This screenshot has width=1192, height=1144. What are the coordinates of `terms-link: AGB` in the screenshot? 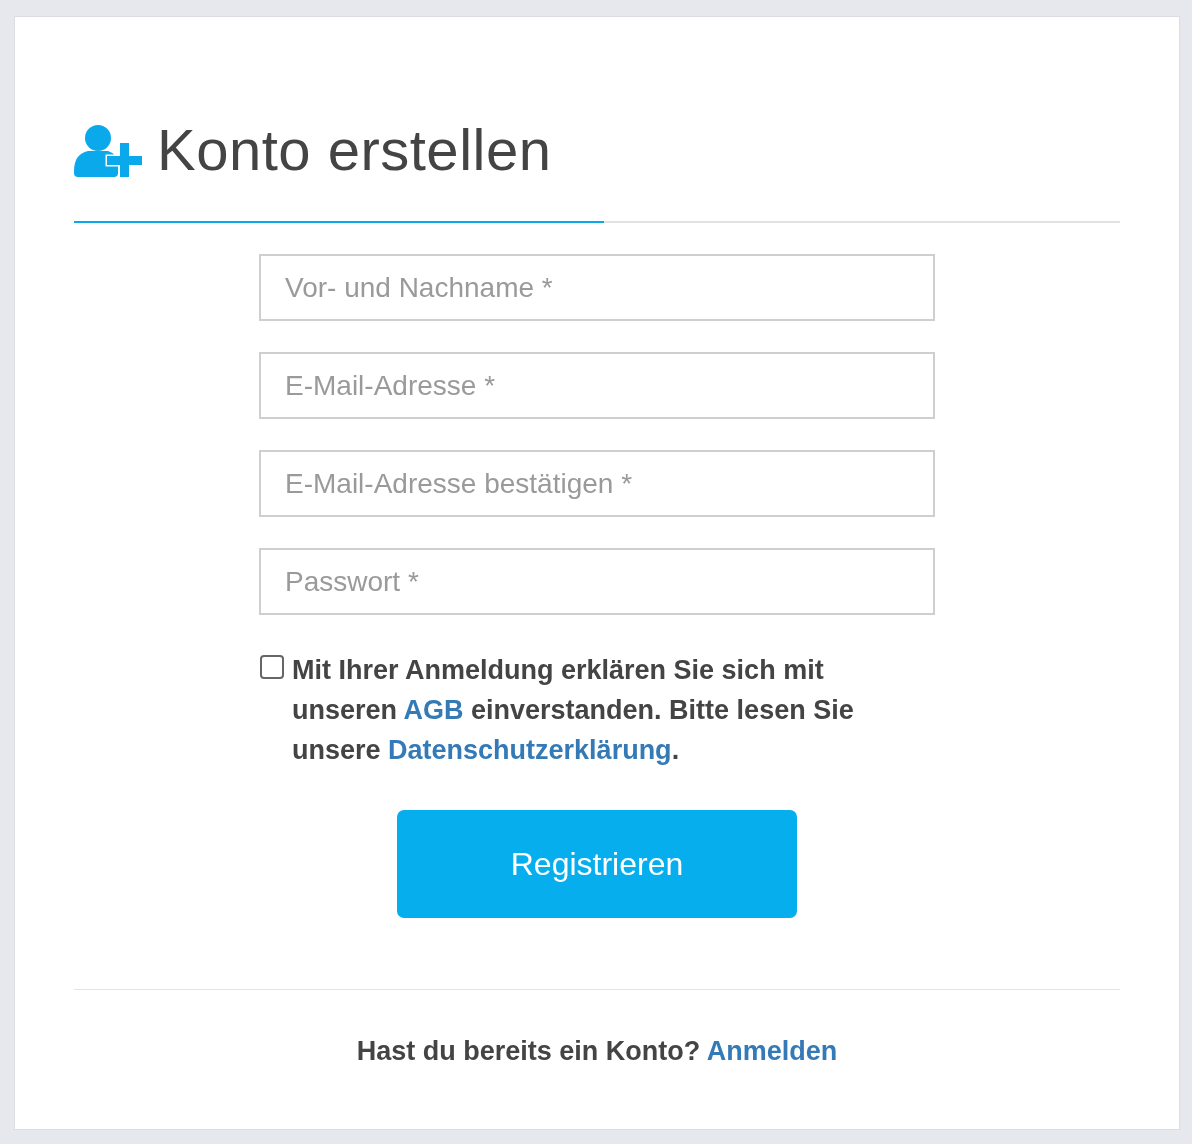 It's located at (433, 710).